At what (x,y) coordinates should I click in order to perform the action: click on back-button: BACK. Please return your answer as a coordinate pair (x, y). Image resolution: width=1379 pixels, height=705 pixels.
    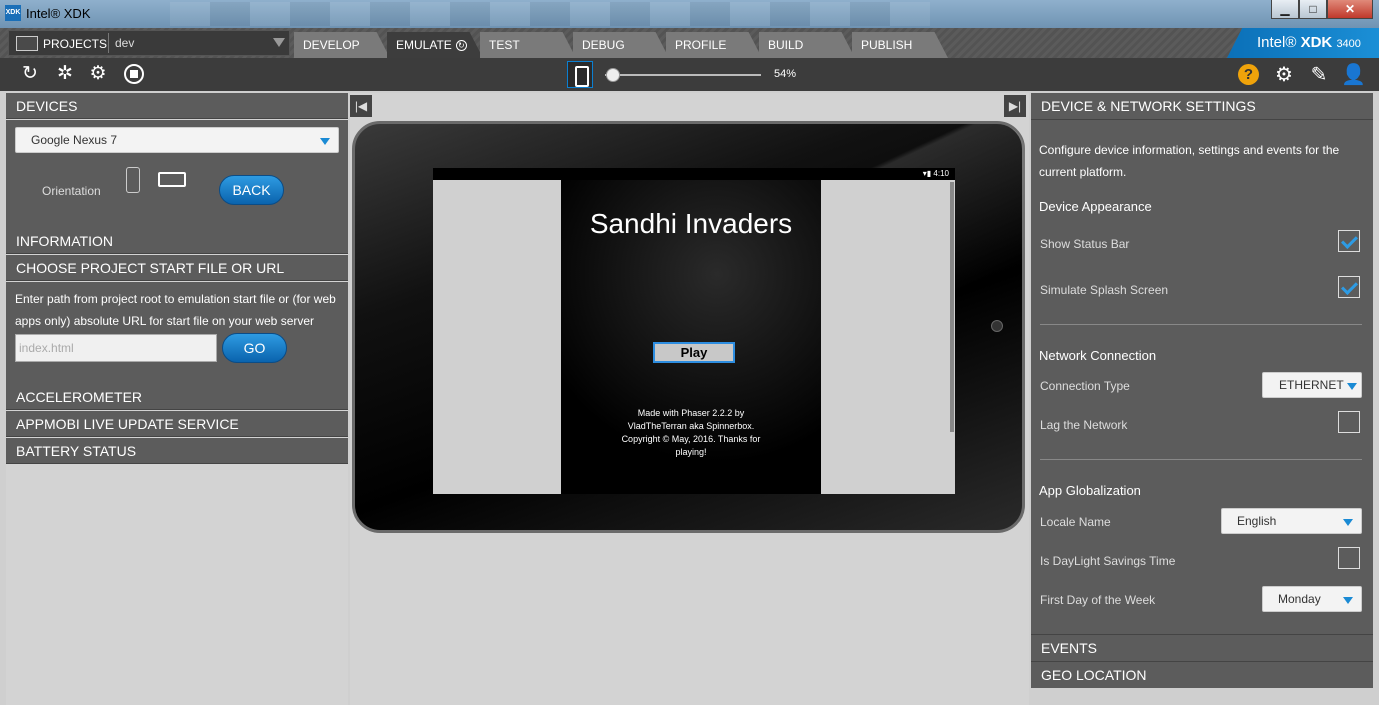
    Looking at the image, I should click on (251, 190).